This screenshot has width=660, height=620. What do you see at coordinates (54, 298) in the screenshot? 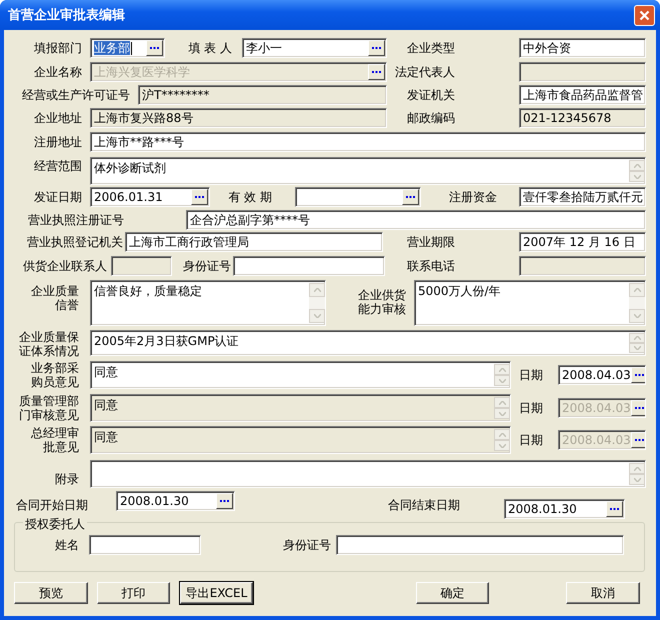
I see `field-label: 企业质量信誉` at bounding box center [54, 298].